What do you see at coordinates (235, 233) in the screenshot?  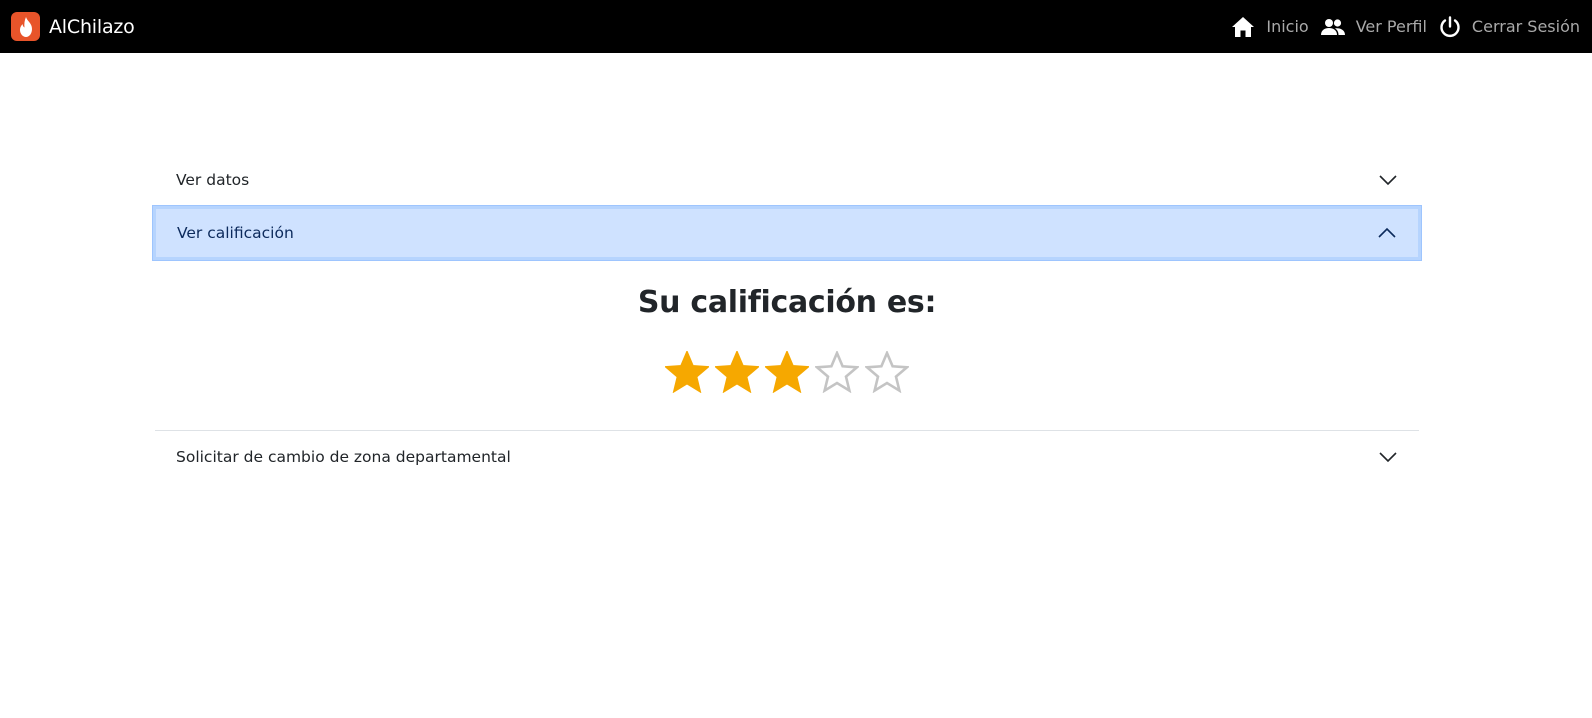 I see `accordion-header-label: Ver calificación` at bounding box center [235, 233].